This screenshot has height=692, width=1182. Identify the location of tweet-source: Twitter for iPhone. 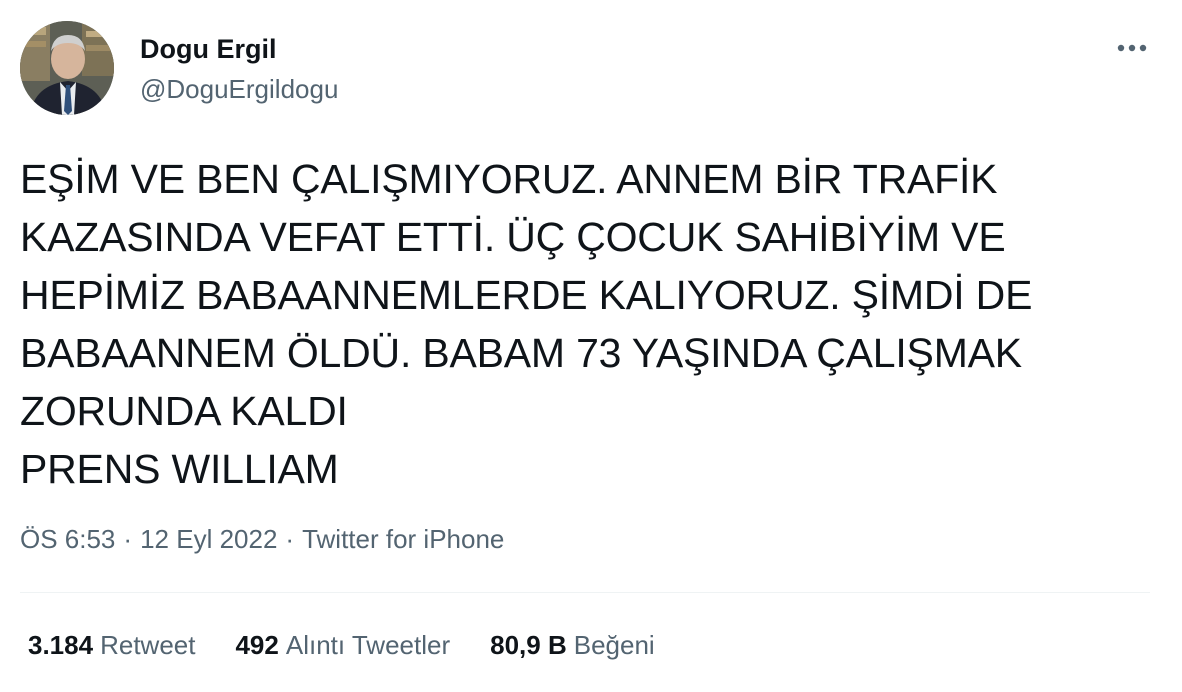
(403, 539).